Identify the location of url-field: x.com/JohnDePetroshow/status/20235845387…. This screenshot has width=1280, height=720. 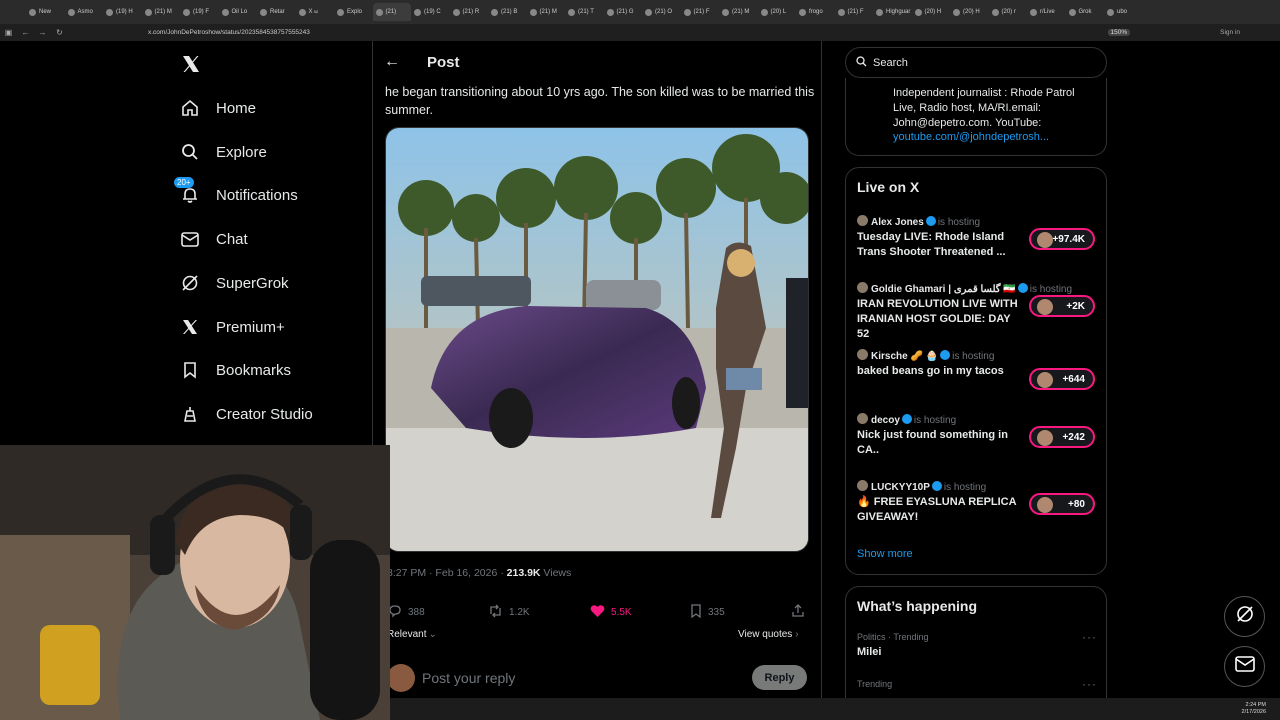
(229, 32).